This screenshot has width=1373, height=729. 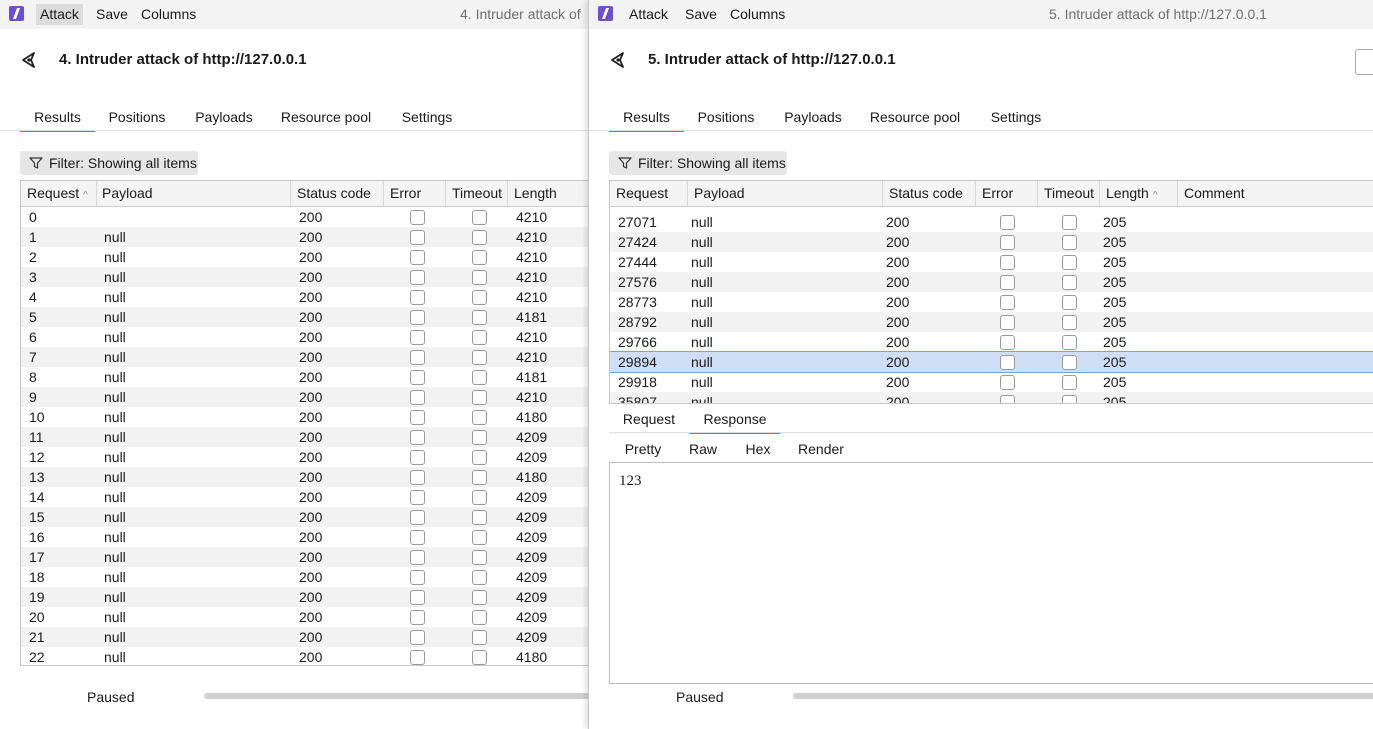 What do you see at coordinates (821, 451) in the screenshot?
I see `tab-render: Render` at bounding box center [821, 451].